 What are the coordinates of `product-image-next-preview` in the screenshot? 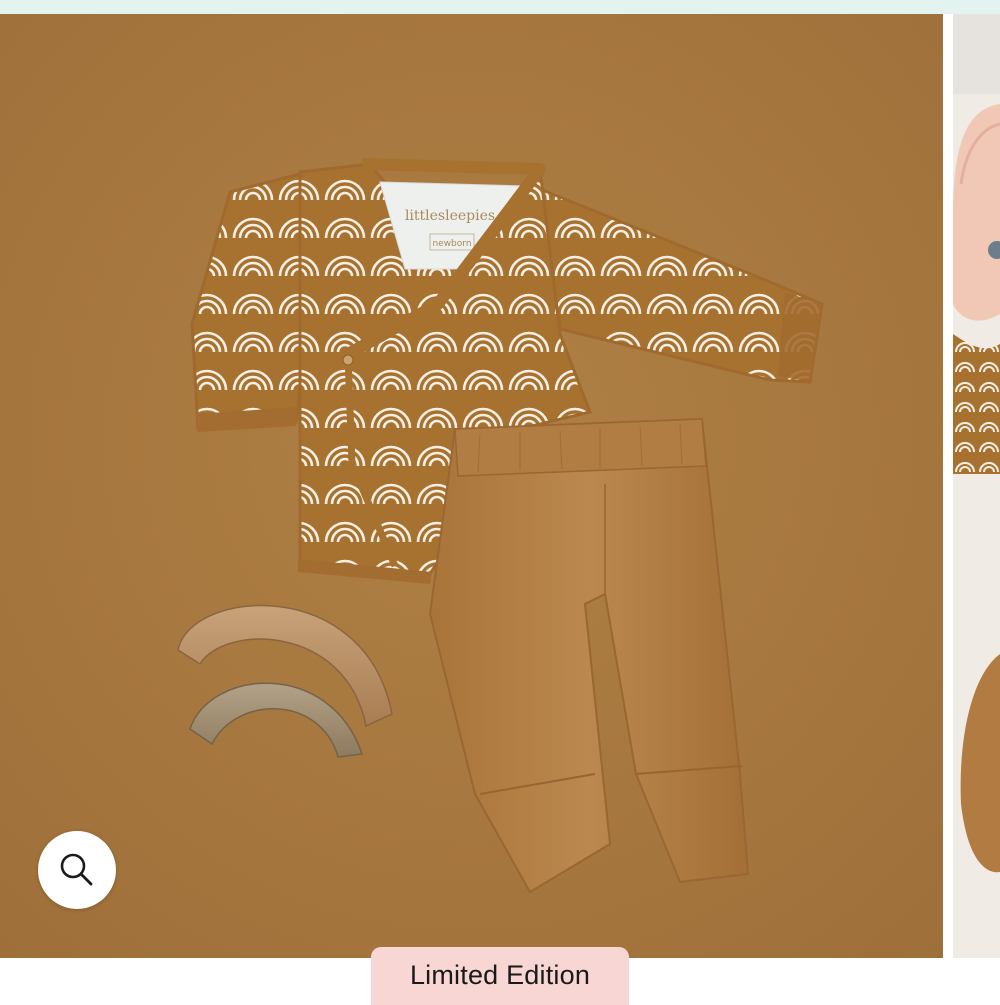 It's located at (976, 486).